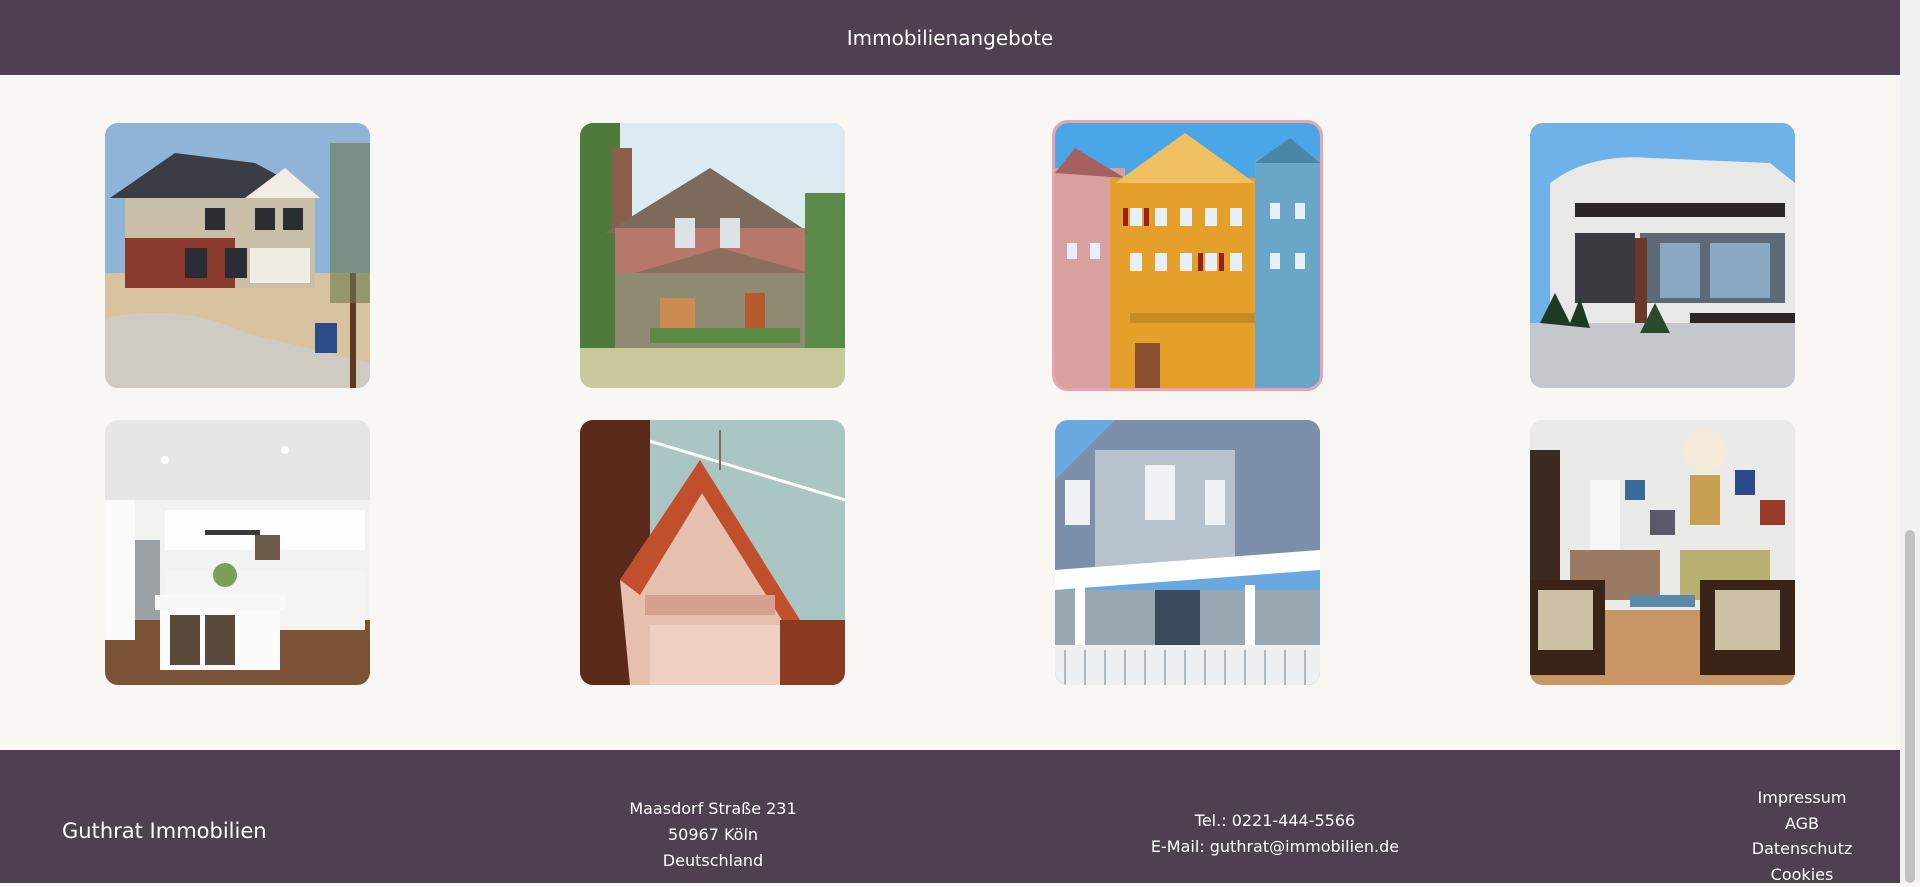  I want to click on footer-link-datenschutz: Datenschutz, so click(1802, 849).